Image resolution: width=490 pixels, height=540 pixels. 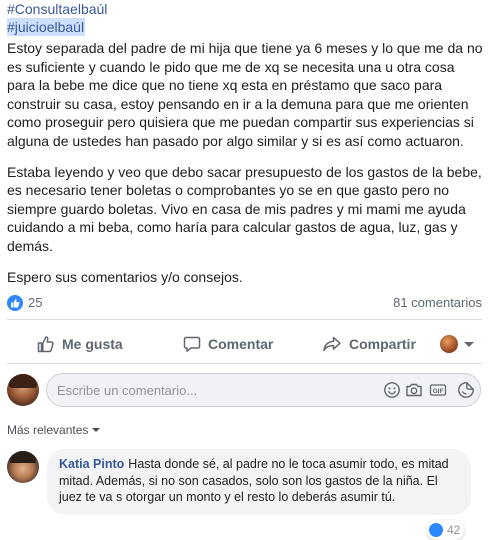 I want to click on reaction-count: 25, so click(x=35, y=302).